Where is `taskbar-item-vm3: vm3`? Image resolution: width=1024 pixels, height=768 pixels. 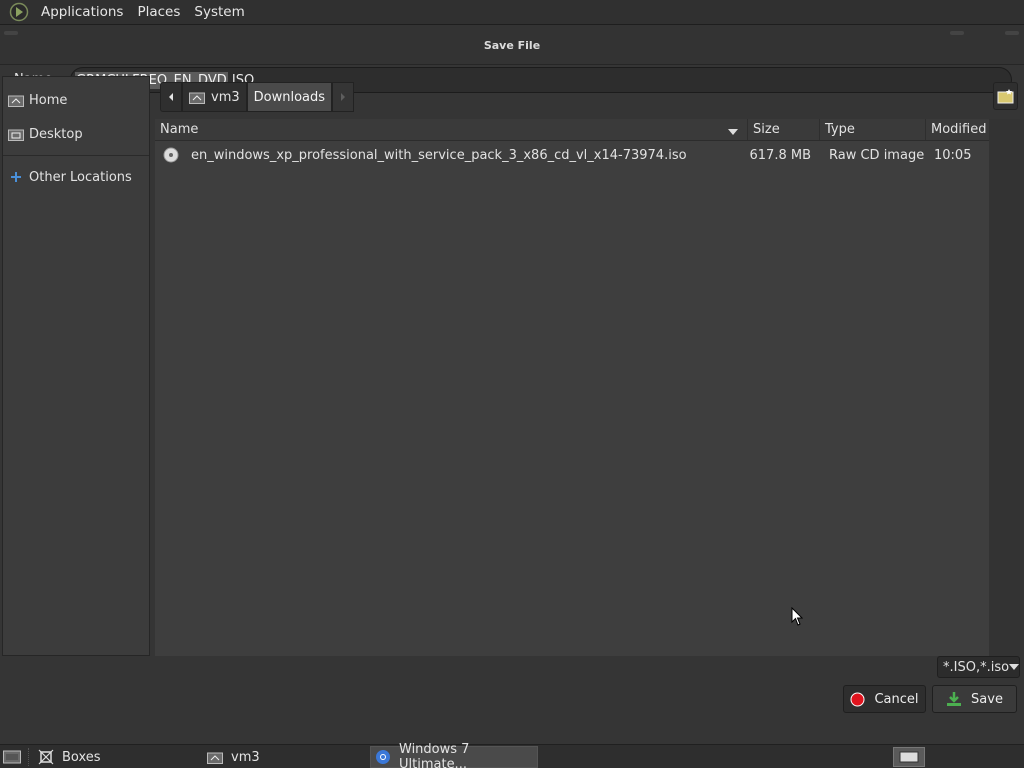
taskbar-item-vm3: vm3 is located at coordinates (285, 757).